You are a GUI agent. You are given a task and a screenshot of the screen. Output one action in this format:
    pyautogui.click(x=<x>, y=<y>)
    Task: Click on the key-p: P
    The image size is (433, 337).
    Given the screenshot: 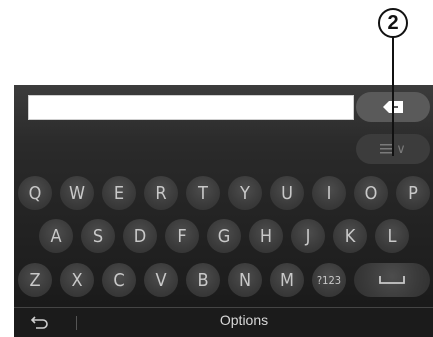 What is the action you would take?
    pyautogui.click(x=413, y=193)
    